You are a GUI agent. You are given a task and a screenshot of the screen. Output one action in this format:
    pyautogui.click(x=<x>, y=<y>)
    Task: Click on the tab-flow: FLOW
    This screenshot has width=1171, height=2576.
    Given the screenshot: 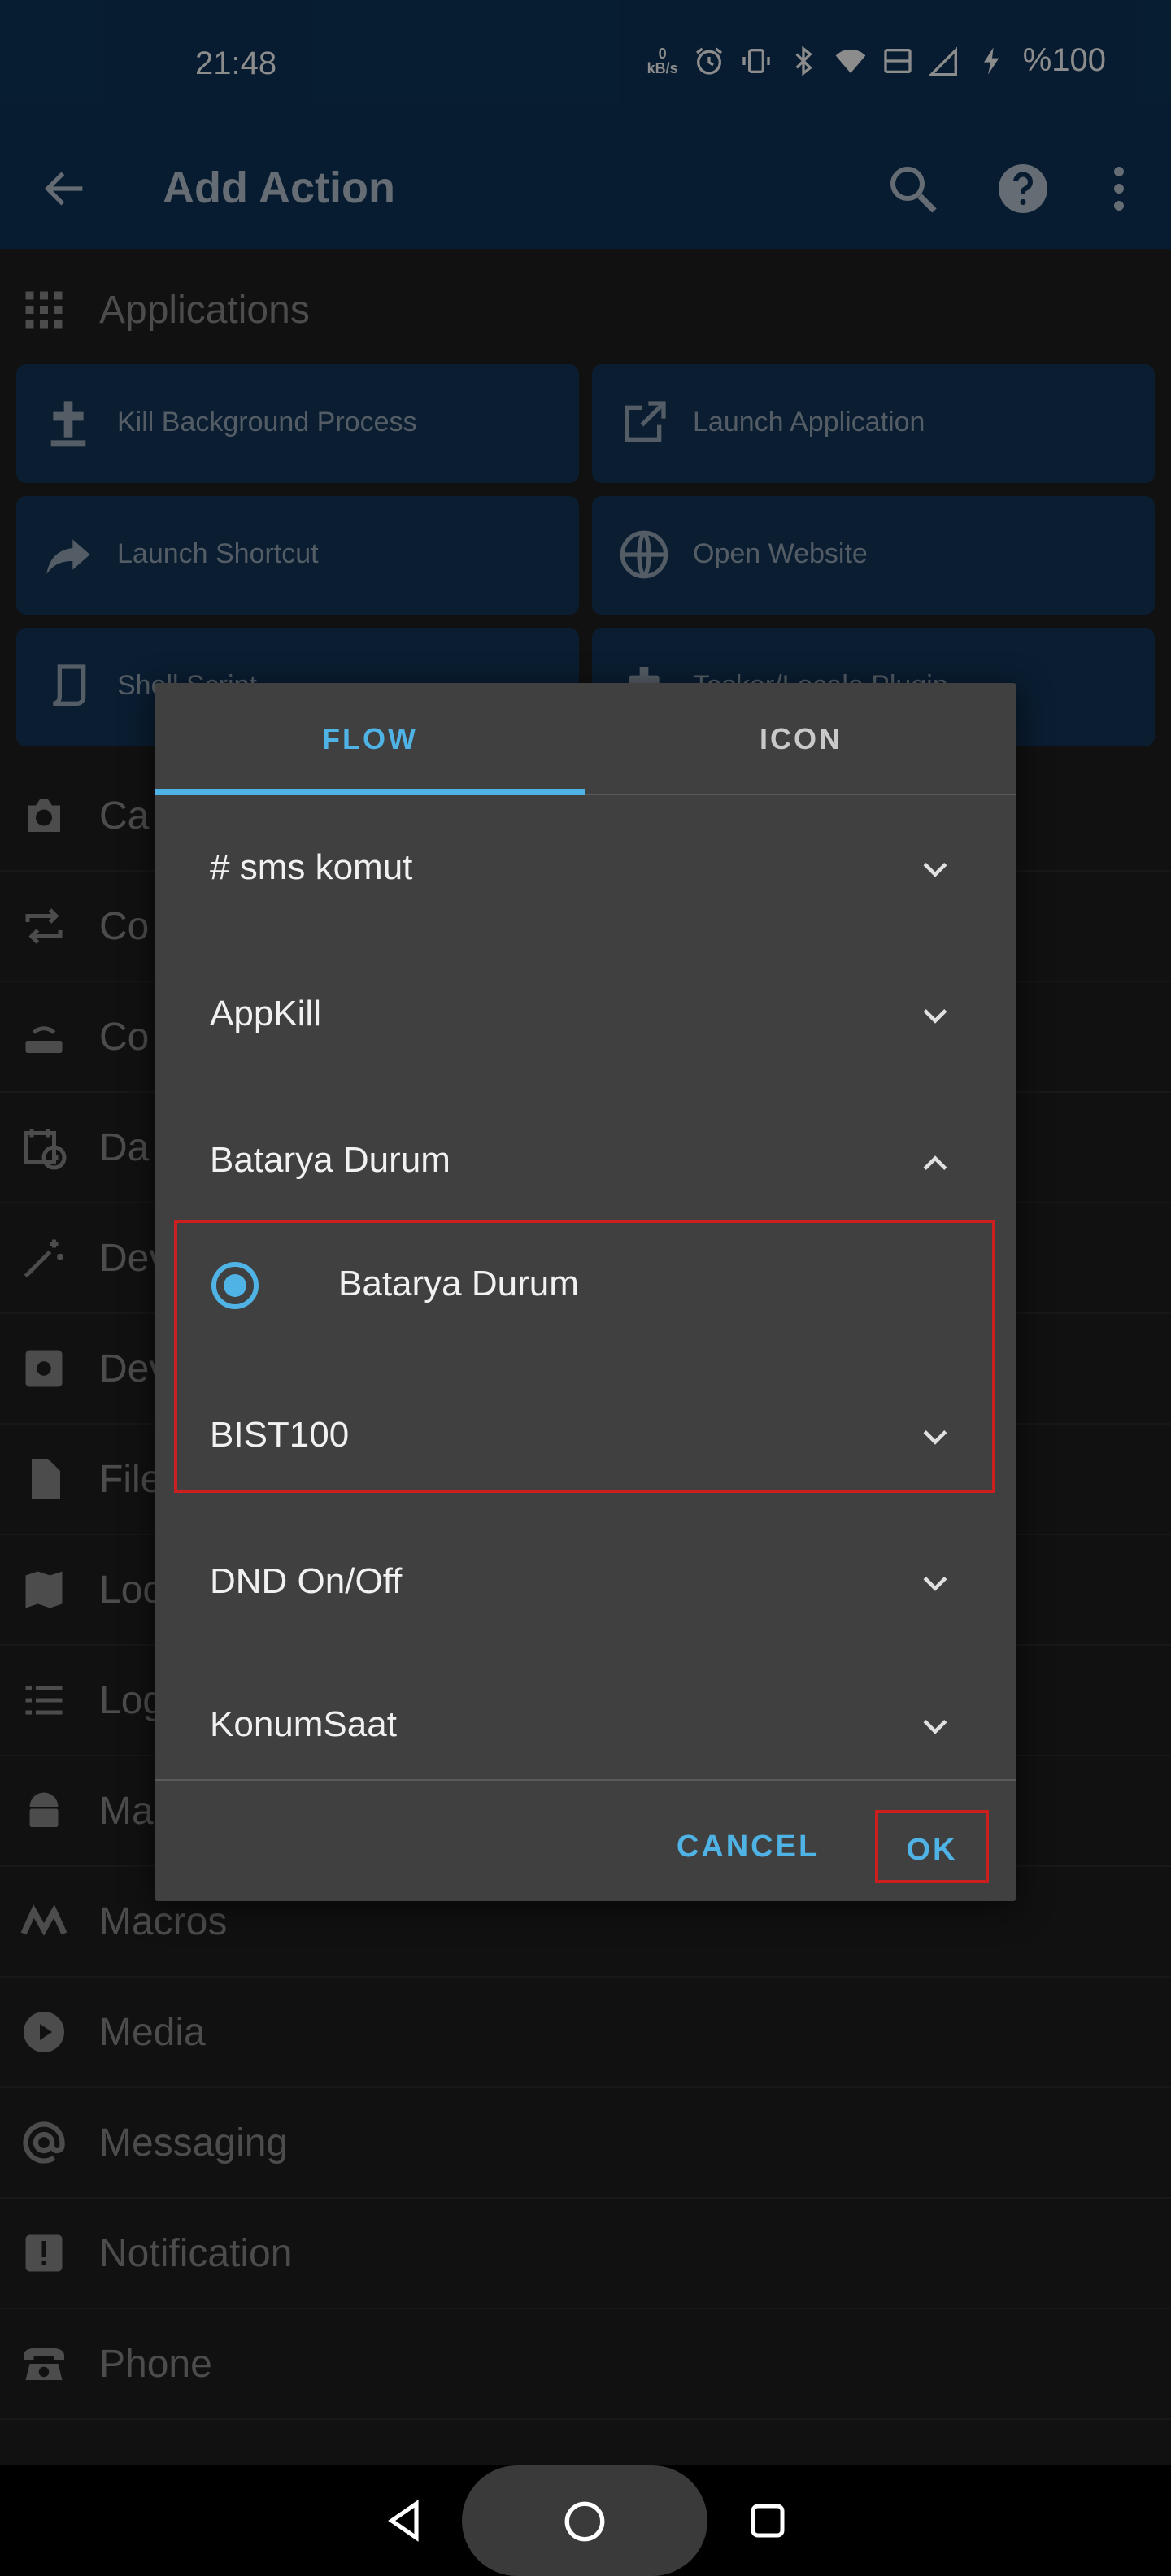 What is the action you would take?
    pyautogui.click(x=370, y=739)
    